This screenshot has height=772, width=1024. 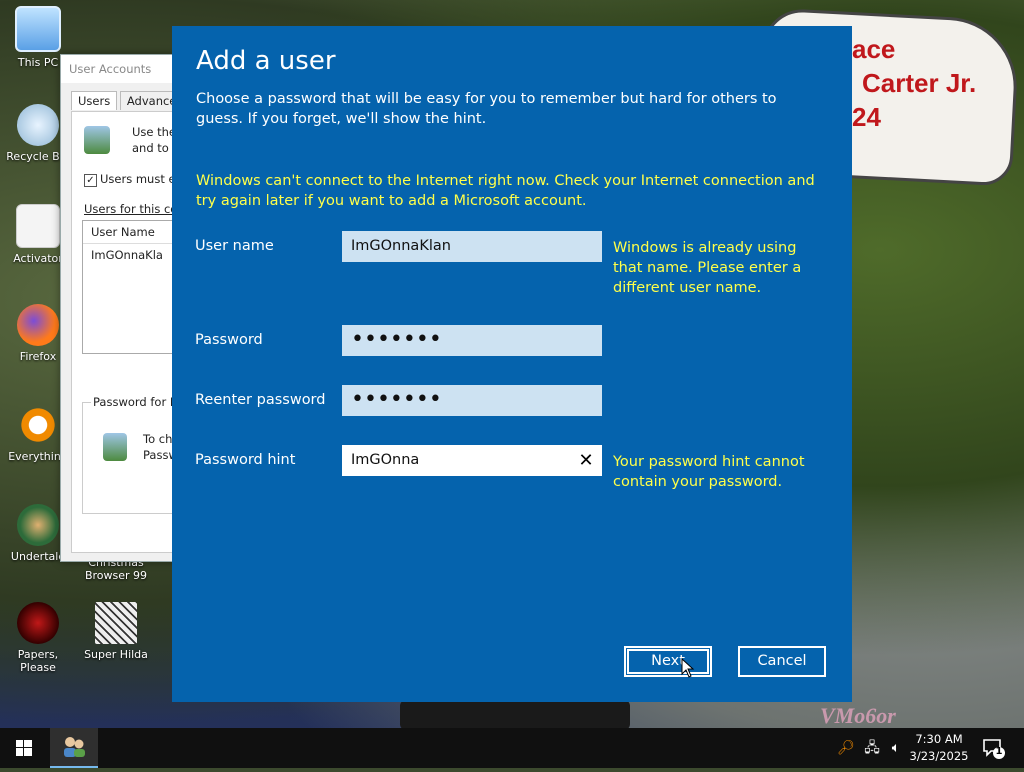 I want to click on sign-line-3: 24, so click(x=866, y=117).